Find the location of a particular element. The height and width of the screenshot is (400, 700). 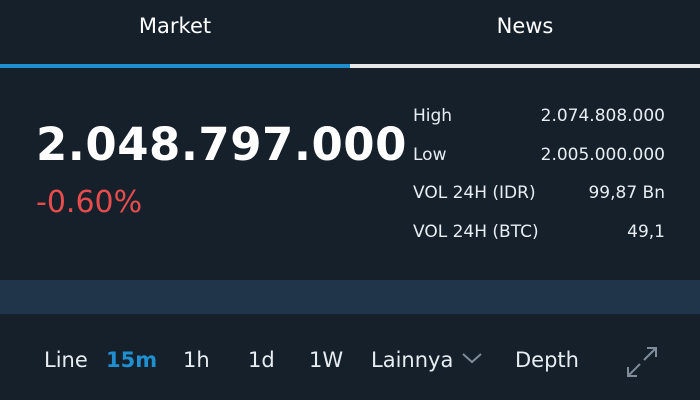

stat-row-vol-idr: VOL 24H (IDR) 99,87 Bn is located at coordinates (539, 202).